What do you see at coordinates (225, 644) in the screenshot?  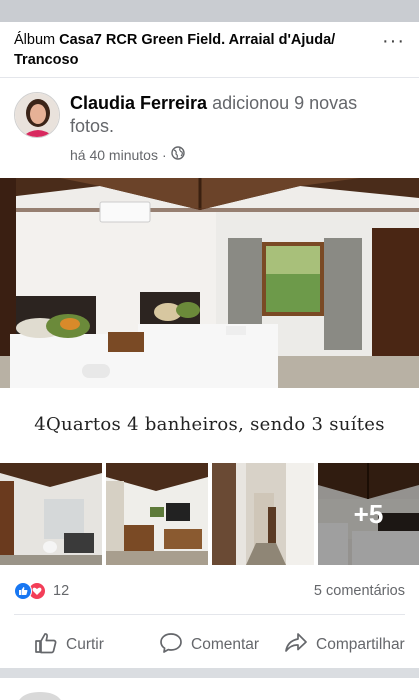 I see `comment-label: Comentar` at bounding box center [225, 644].